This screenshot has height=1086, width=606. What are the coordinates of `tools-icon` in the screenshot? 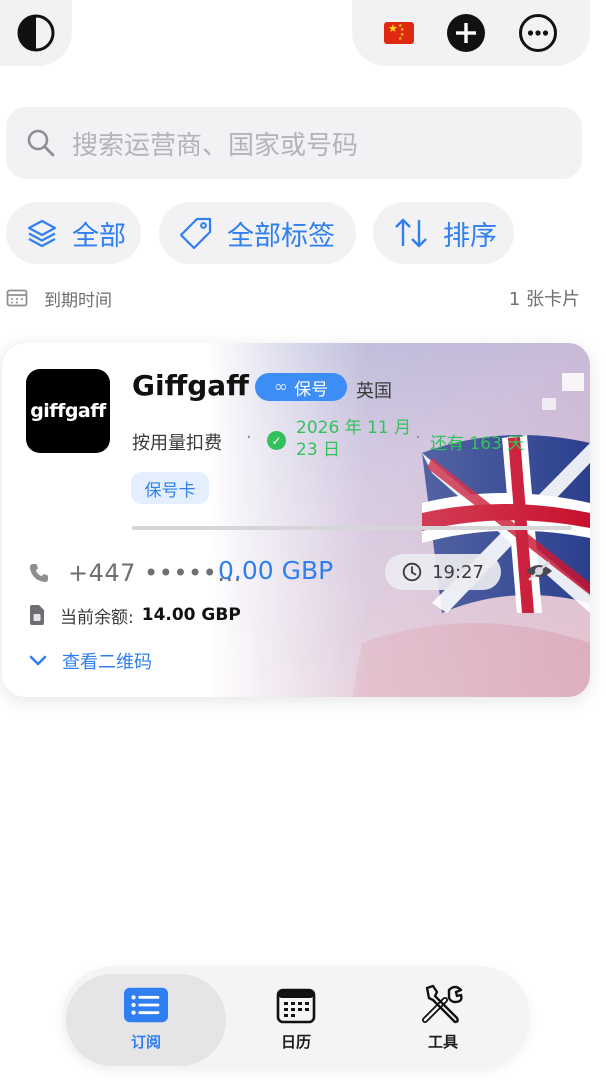 It's located at (442, 1004).